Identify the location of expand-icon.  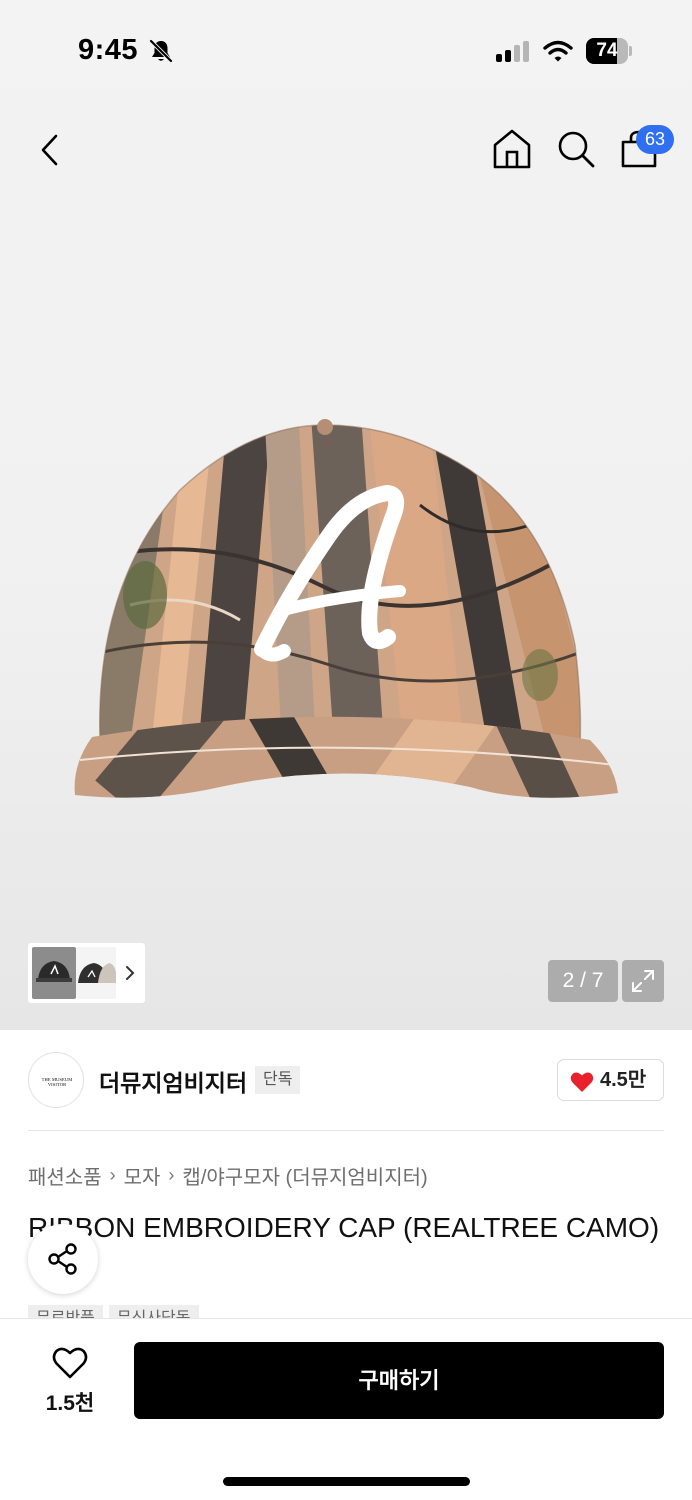
(643, 981).